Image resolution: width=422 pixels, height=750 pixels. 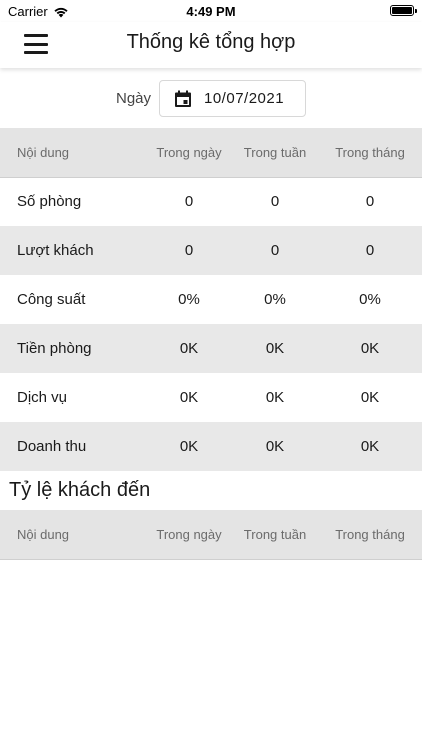 I want to click on calendar-icon, so click(x=183, y=98).